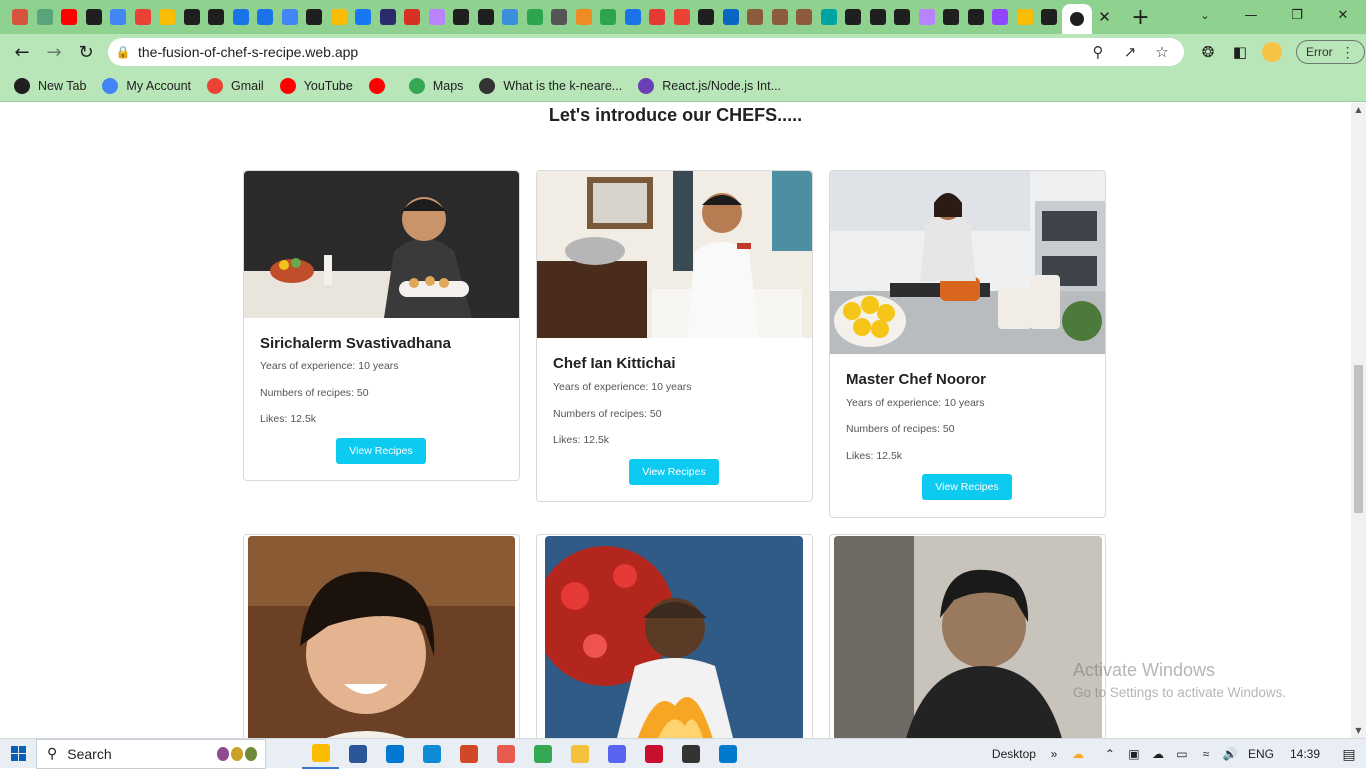 The height and width of the screenshot is (769, 1366). What do you see at coordinates (54, 52) in the screenshot?
I see `forward-icon: →` at bounding box center [54, 52].